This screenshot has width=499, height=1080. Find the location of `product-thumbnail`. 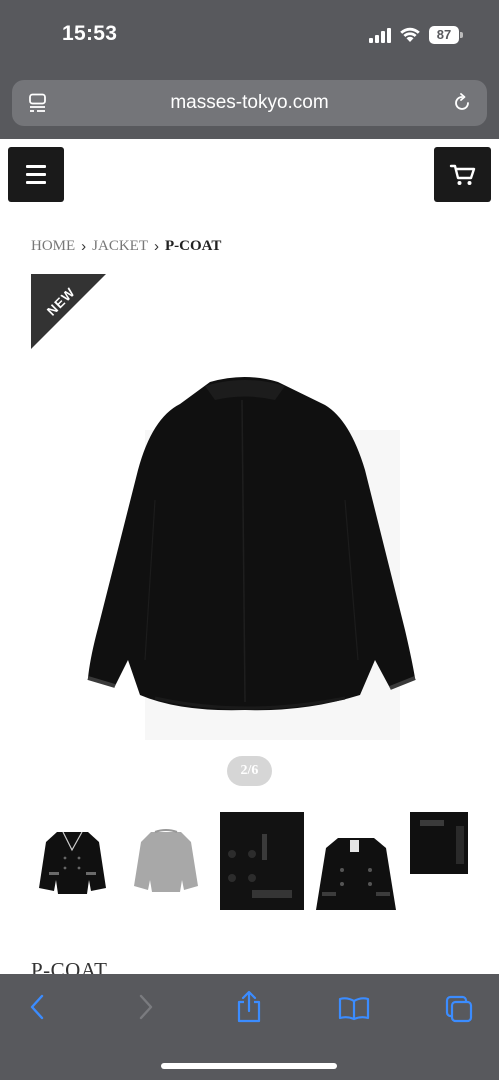

product-thumbnail is located at coordinates (72, 862).